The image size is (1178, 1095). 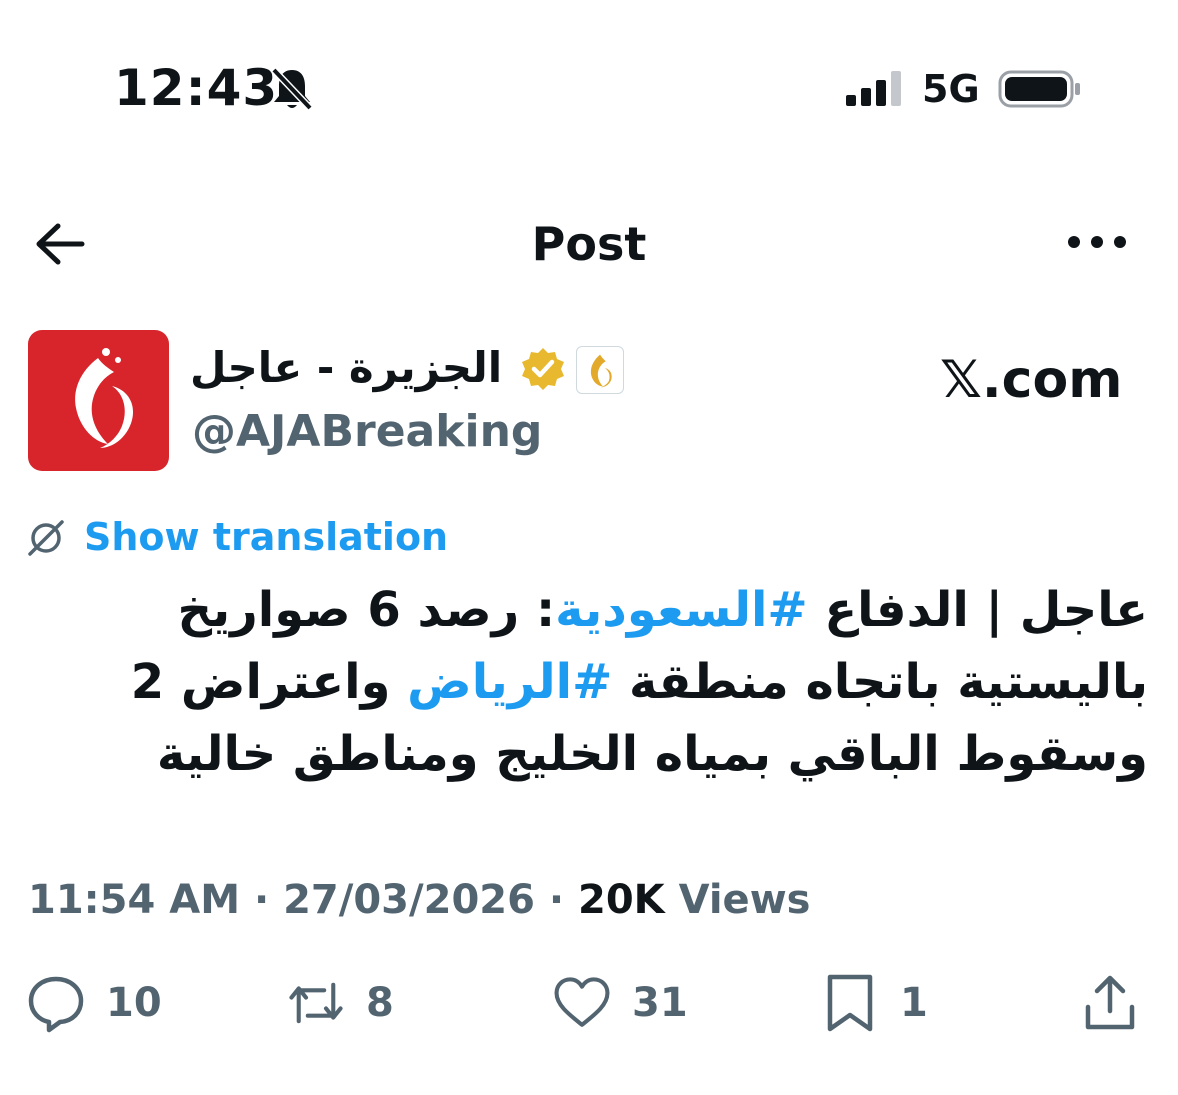 I want to click on post-date: 27/03/2026, so click(x=409, y=900).